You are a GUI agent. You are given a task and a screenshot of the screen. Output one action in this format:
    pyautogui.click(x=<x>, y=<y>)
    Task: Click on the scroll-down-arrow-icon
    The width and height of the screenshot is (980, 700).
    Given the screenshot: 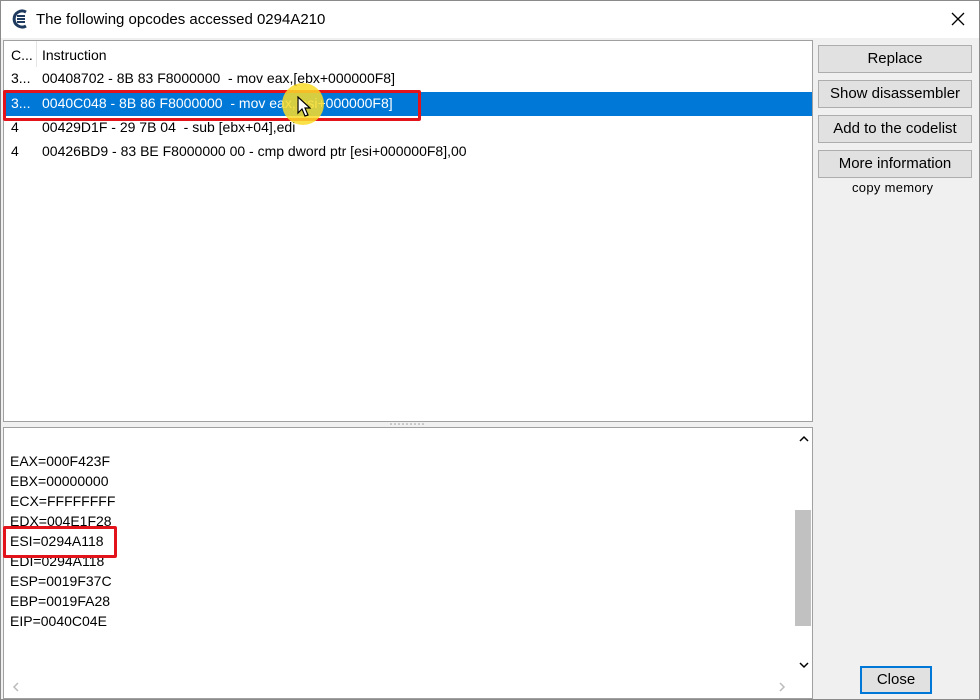 What is the action you would take?
    pyautogui.click(x=804, y=665)
    